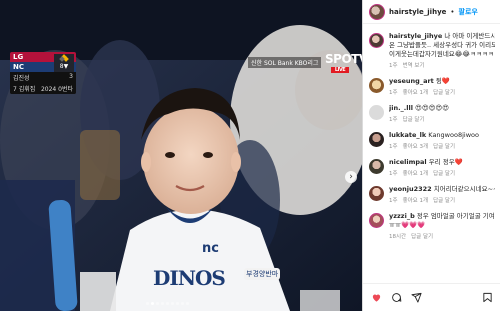 The image size is (500, 311). I want to click on inning-label: 8▼, so click(64, 66).